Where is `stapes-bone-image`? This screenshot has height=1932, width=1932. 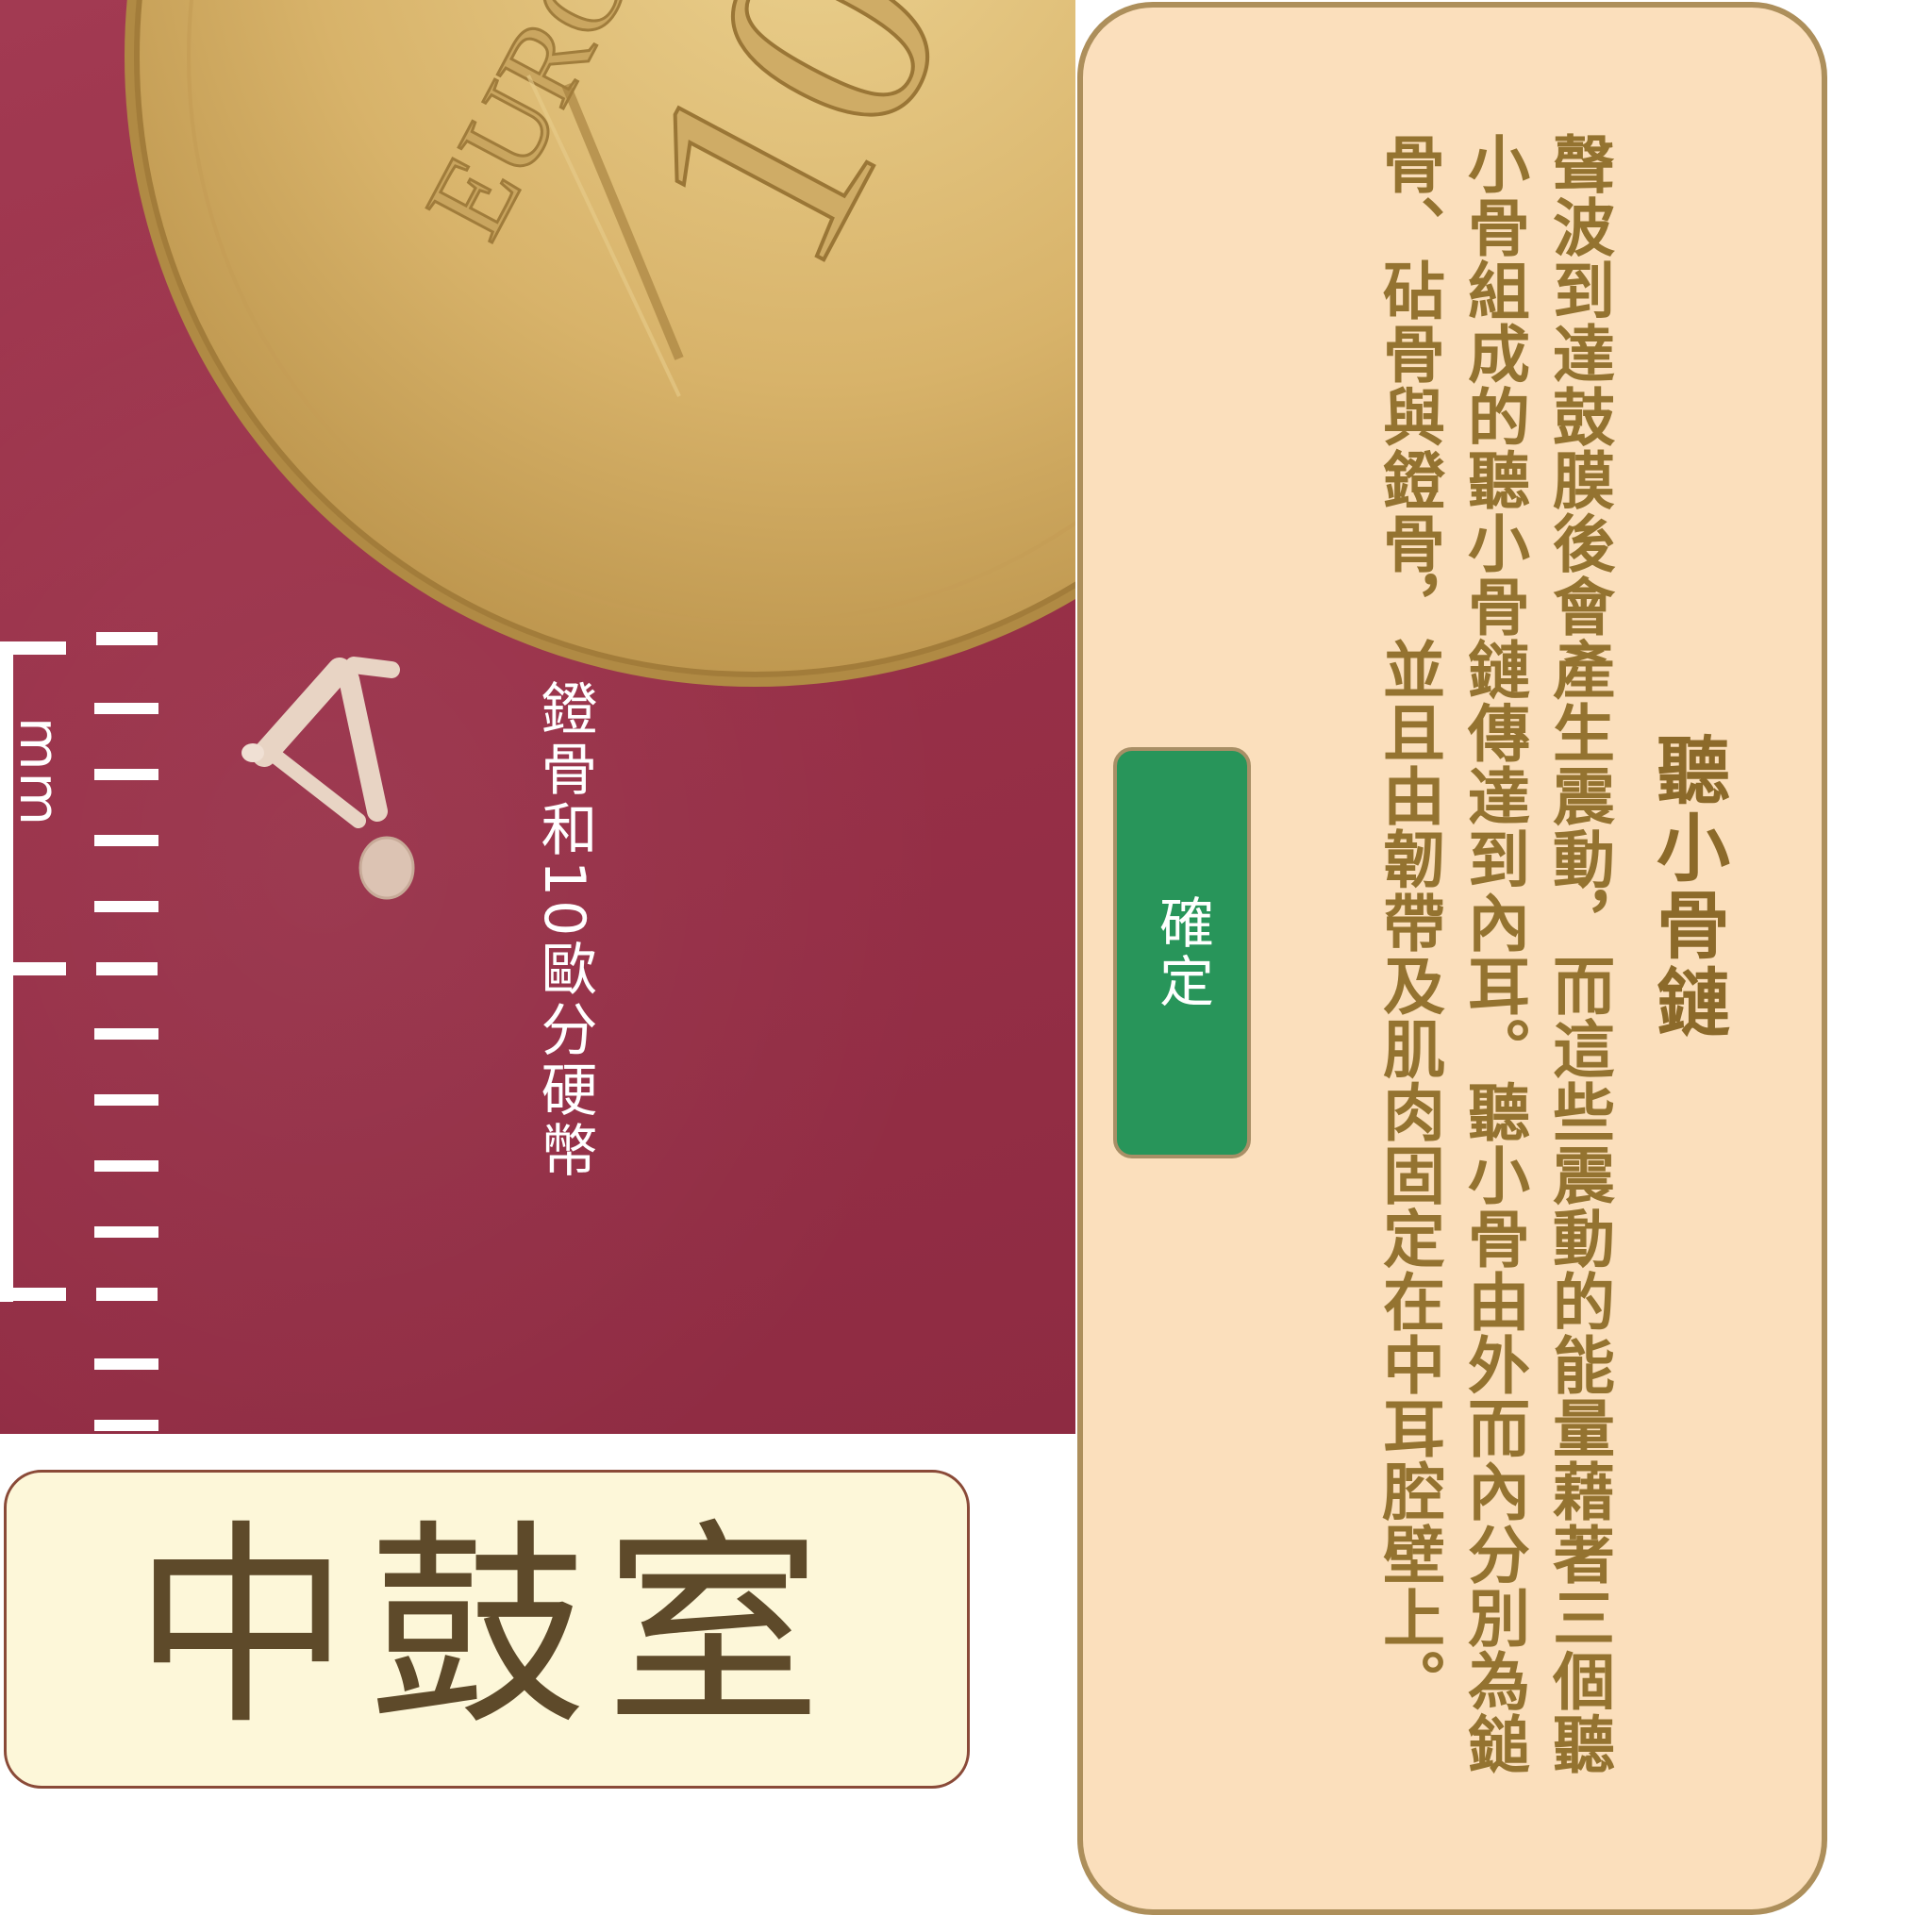
stapes-bone-image is located at coordinates (328, 779).